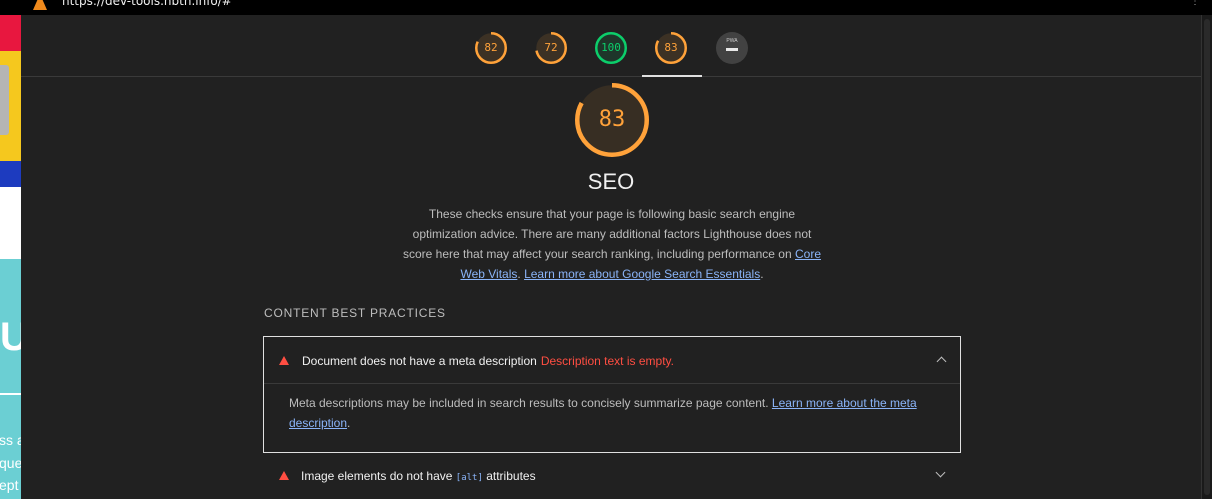 The height and width of the screenshot is (499, 1212). Describe the element at coordinates (40, 5) in the screenshot. I see `traffic-cone-icon` at that location.